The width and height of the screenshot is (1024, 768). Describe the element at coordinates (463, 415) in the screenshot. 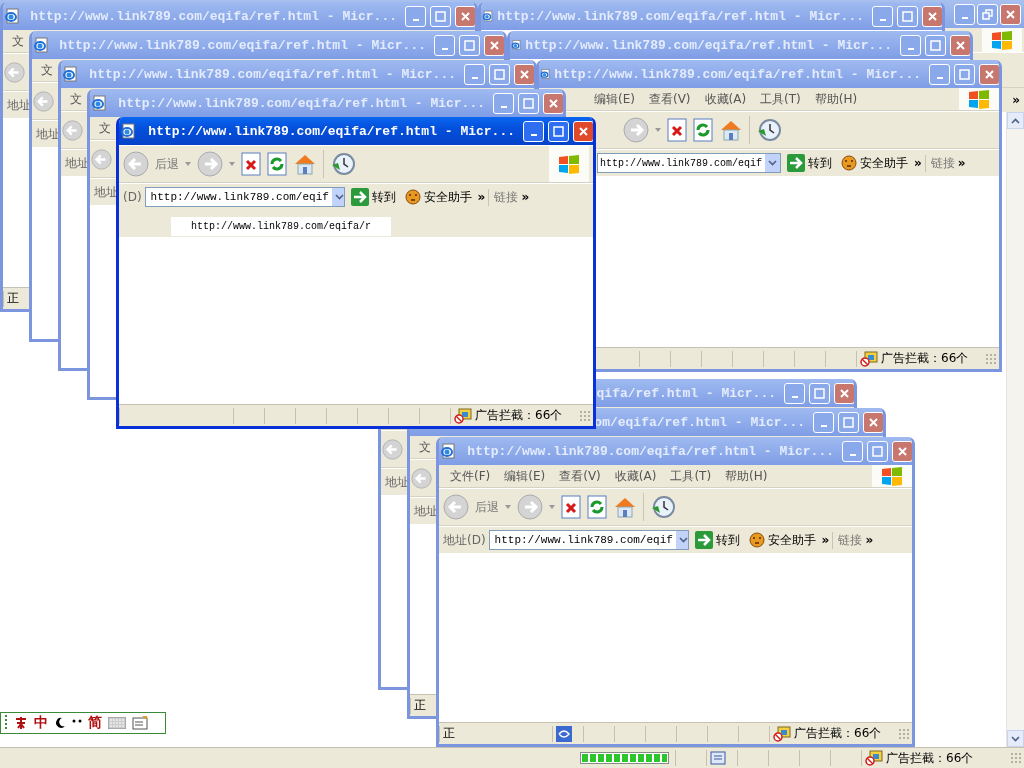

I see `ad-block-icon` at that location.